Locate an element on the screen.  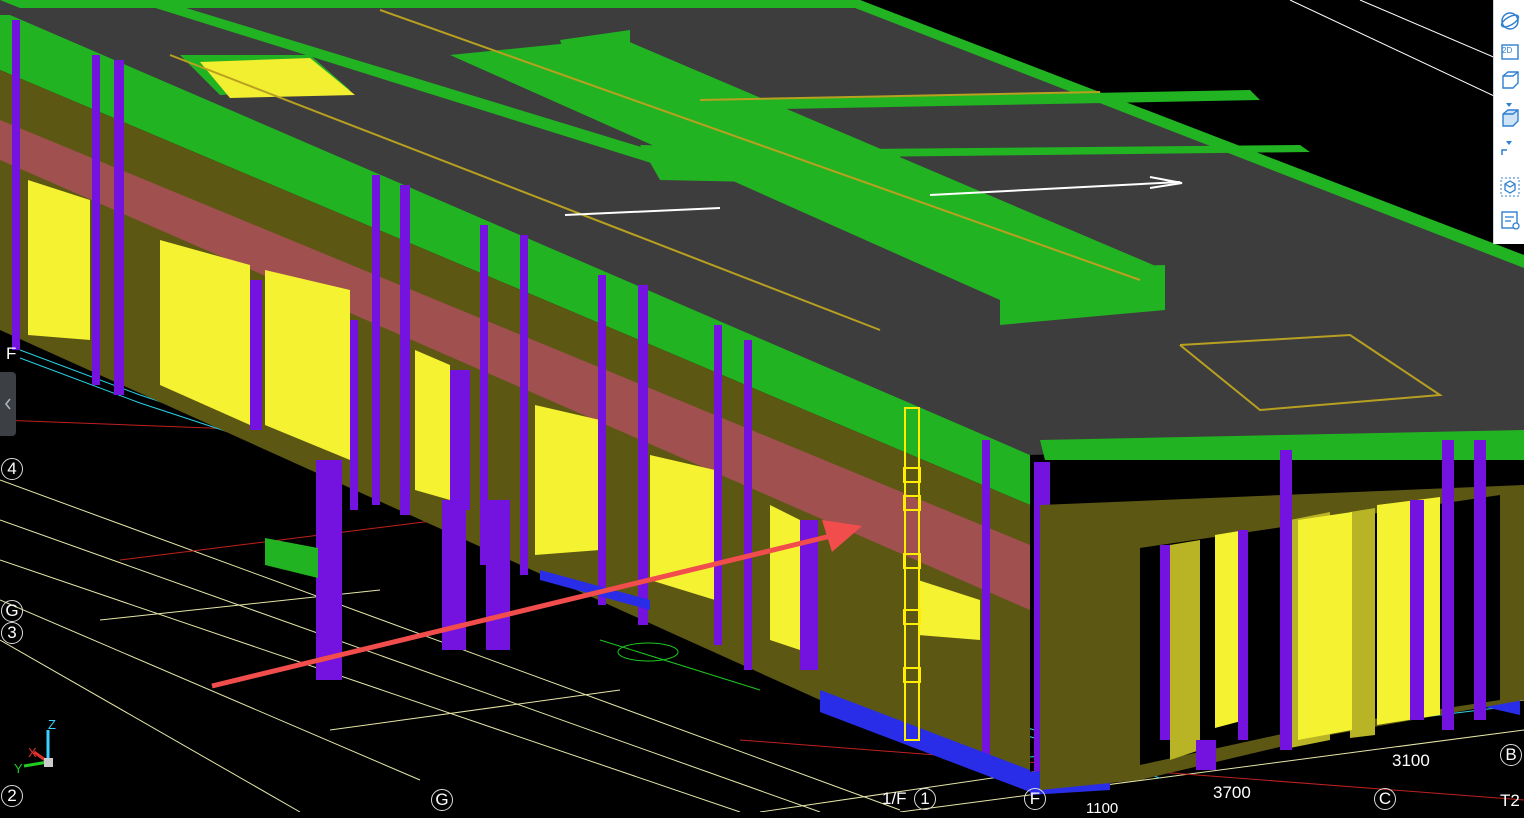
2d-view-button: 2D is located at coordinates (1510, 52).